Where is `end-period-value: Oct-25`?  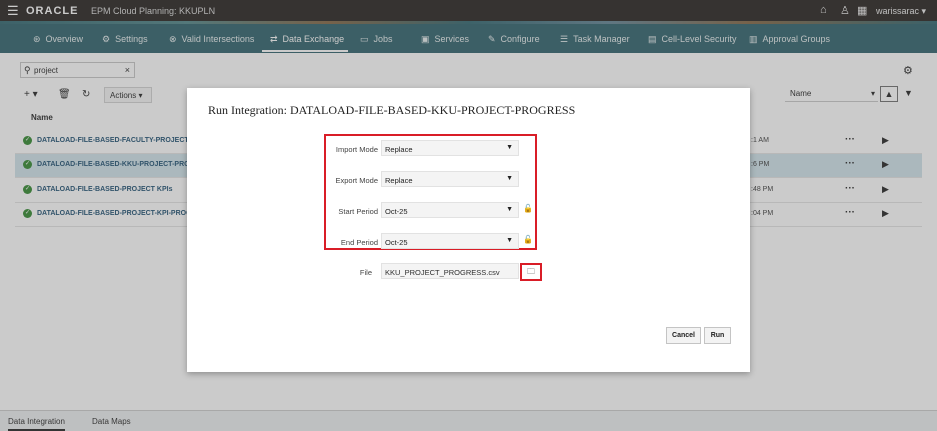 end-period-value: Oct-25 is located at coordinates (396, 242).